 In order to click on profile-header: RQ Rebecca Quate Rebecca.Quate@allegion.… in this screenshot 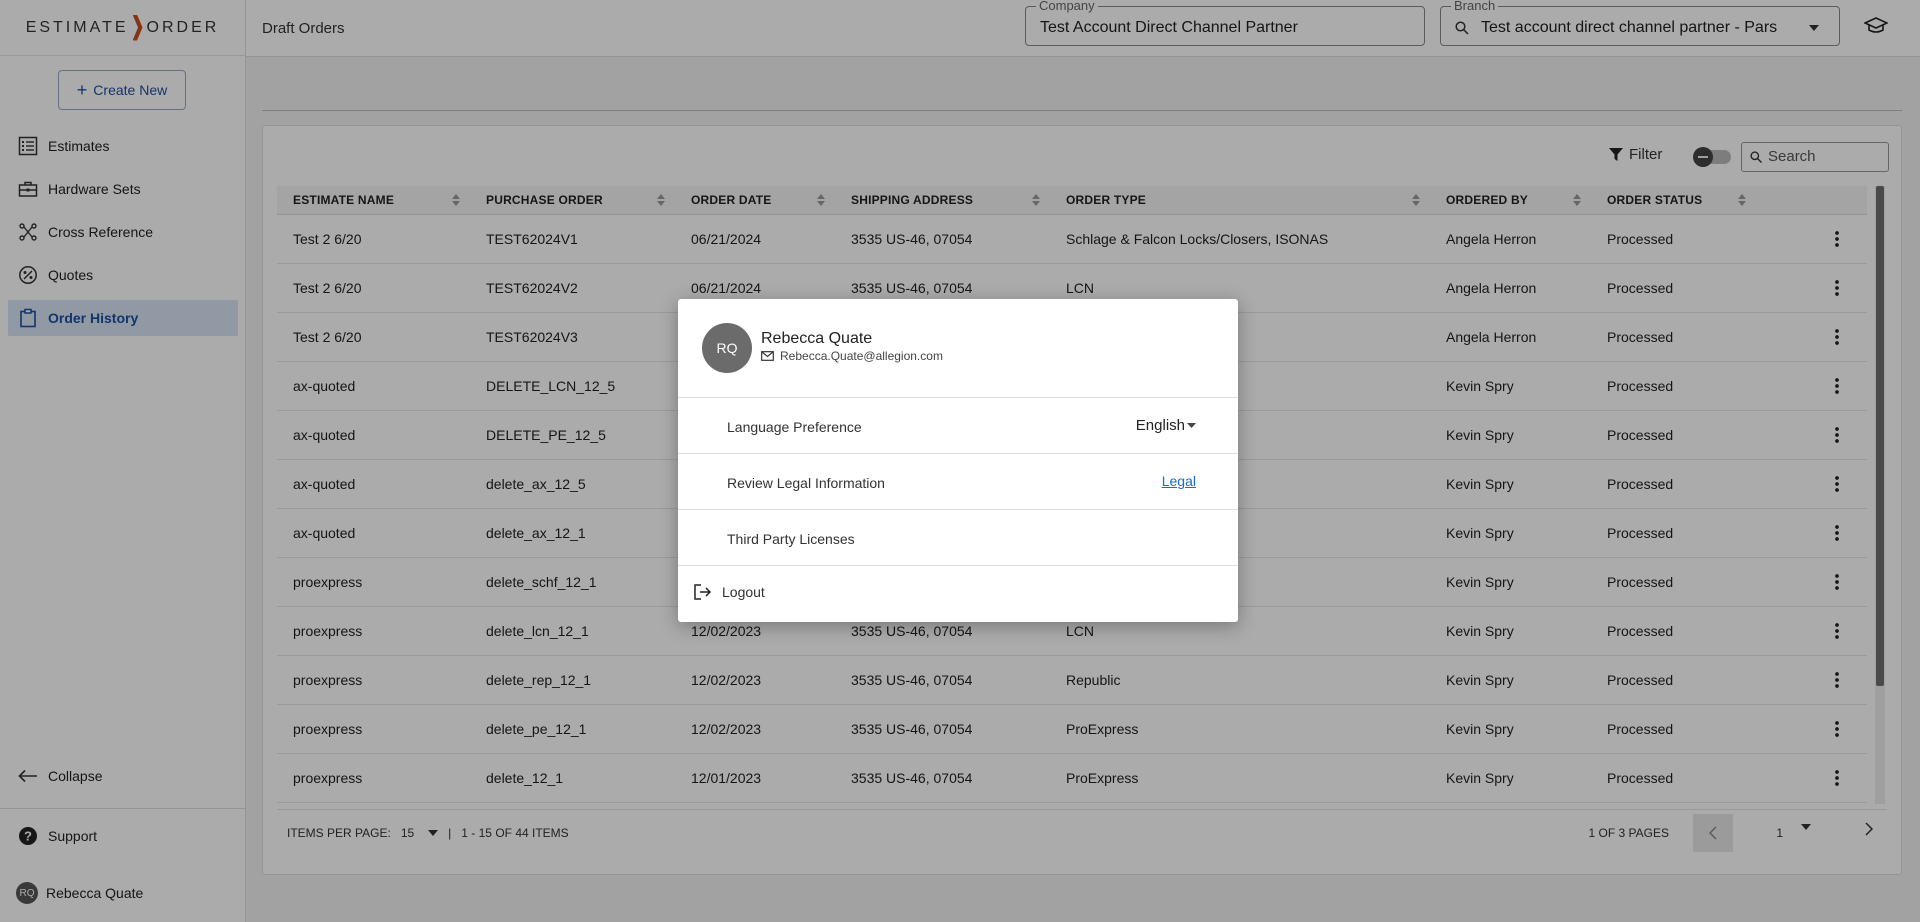, I will do `click(958, 348)`.